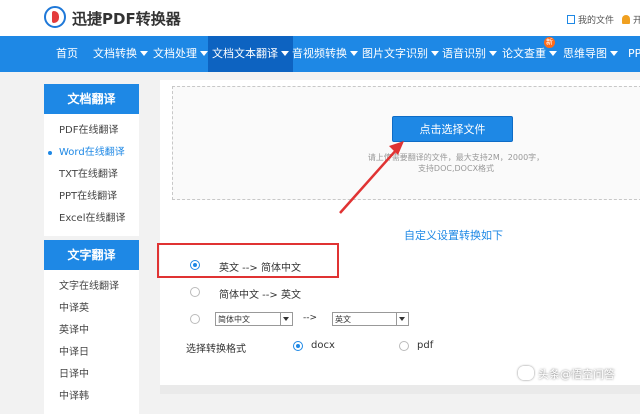 The height and width of the screenshot is (414, 640). What do you see at coordinates (396, 148) in the screenshot?
I see `annotation-arrow-head` at bounding box center [396, 148].